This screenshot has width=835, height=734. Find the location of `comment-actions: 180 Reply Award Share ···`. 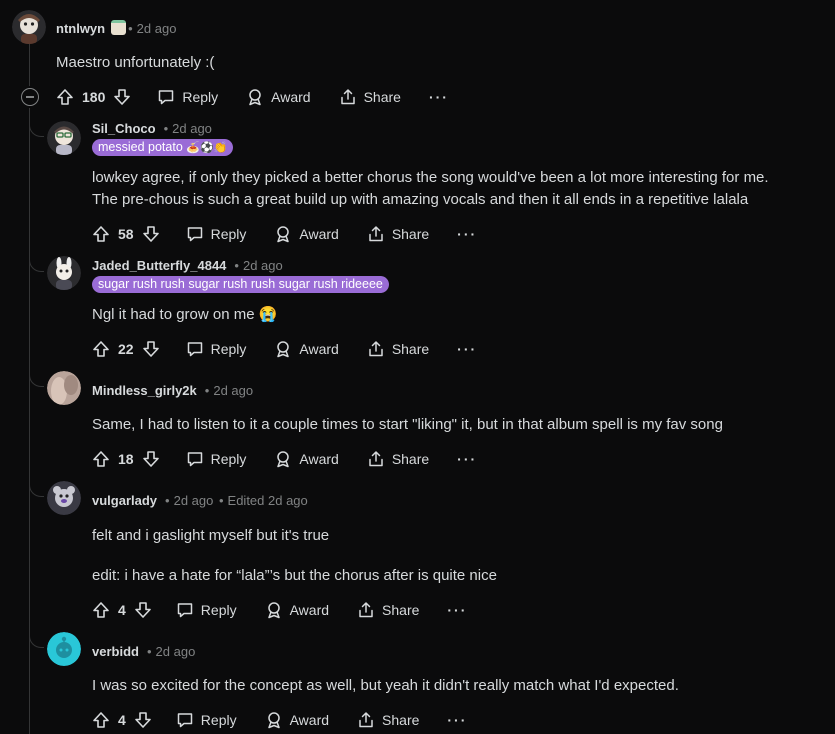

comment-actions: 180 Reply Award Share ··· is located at coordinates (252, 97).